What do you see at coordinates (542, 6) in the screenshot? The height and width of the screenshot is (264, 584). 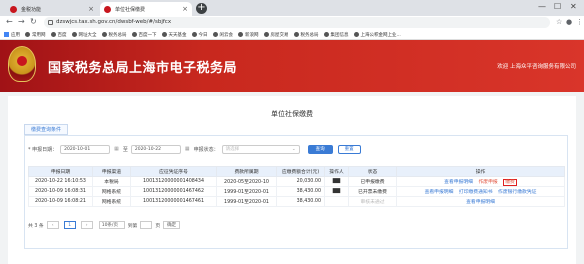 I see `minimize-button: —` at bounding box center [542, 6].